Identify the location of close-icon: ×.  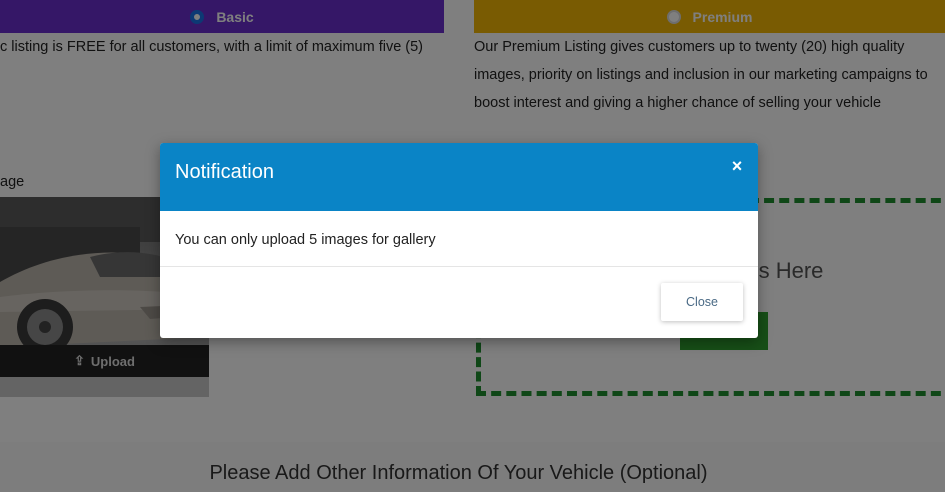
(737, 166).